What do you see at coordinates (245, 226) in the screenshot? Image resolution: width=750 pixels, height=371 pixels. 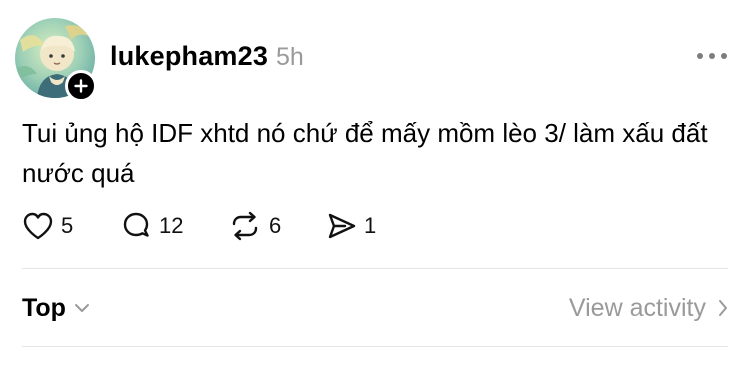 I see `repost-icon` at bounding box center [245, 226].